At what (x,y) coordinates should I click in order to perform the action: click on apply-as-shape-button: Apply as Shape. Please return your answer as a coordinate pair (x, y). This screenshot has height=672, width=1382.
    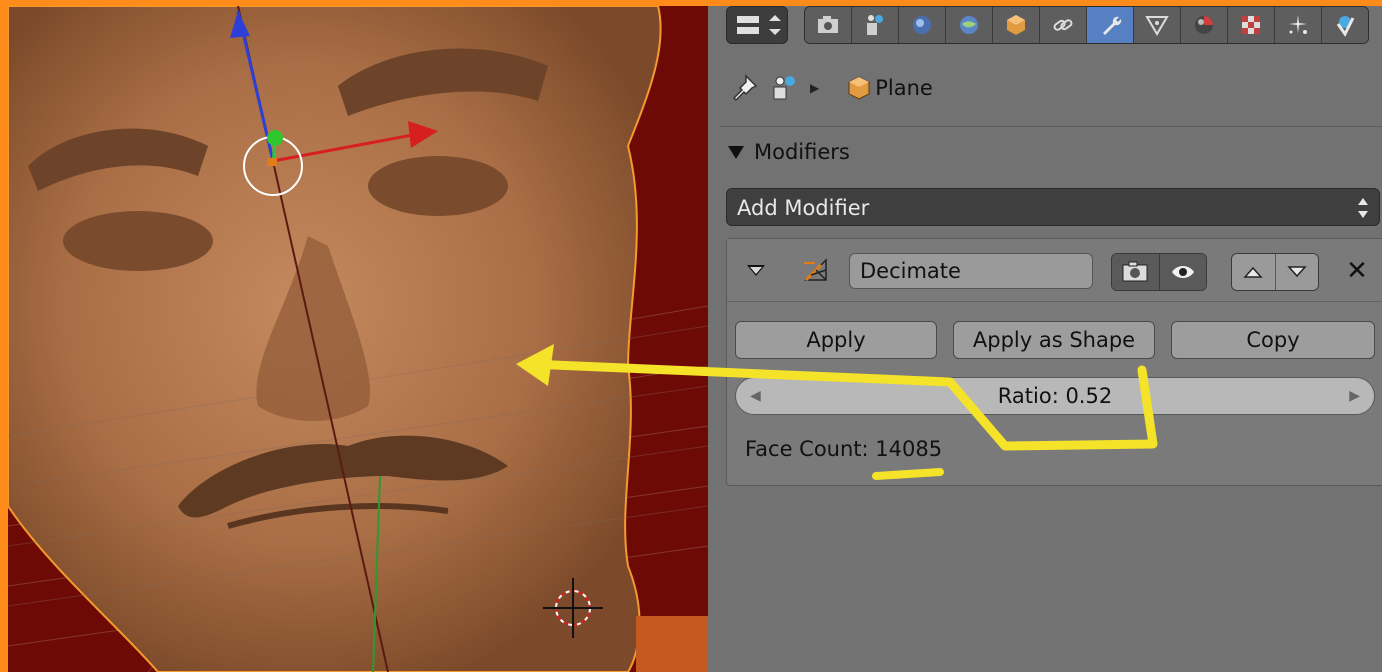
    Looking at the image, I should click on (1054, 340).